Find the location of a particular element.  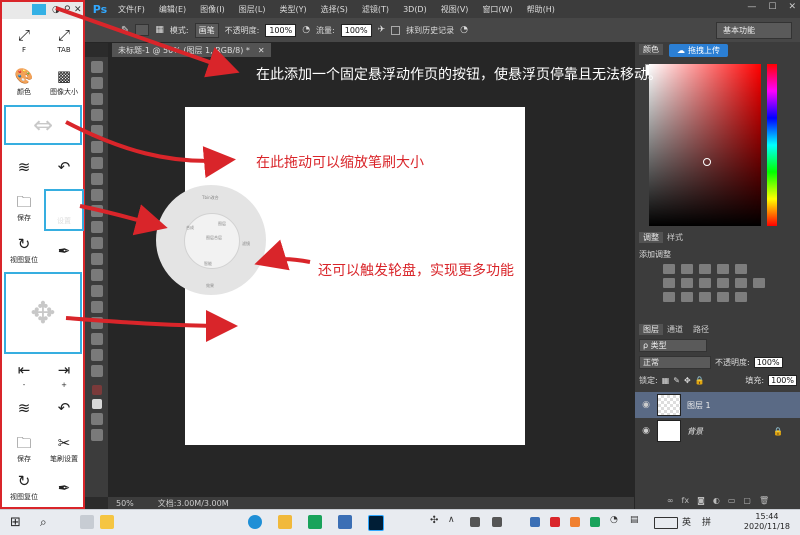

arrow-canvas-pan is located at coordinates (151, 325).